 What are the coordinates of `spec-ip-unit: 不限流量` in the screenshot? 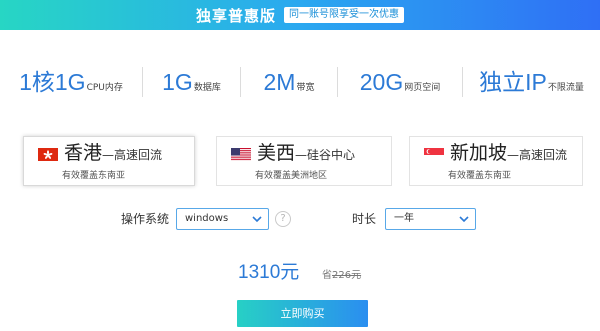 It's located at (565, 88).